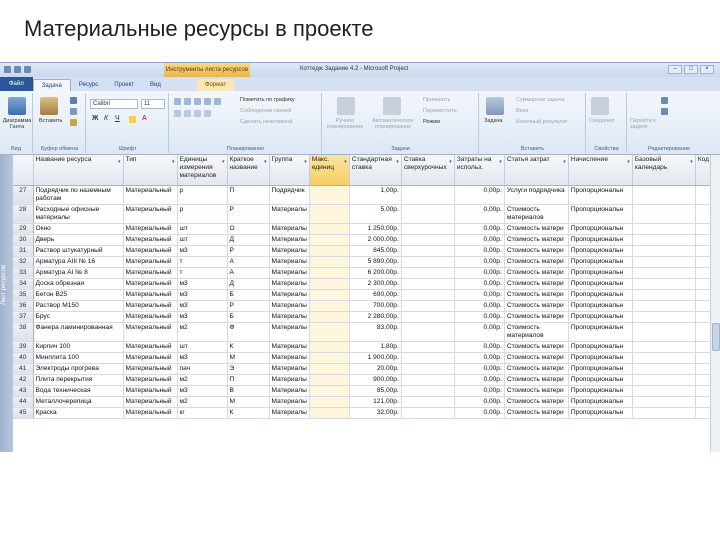 The image size is (720, 540). What do you see at coordinates (23, 195) in the screenshot?
I see `cell-id: 27` at bounding box center [23, 195].